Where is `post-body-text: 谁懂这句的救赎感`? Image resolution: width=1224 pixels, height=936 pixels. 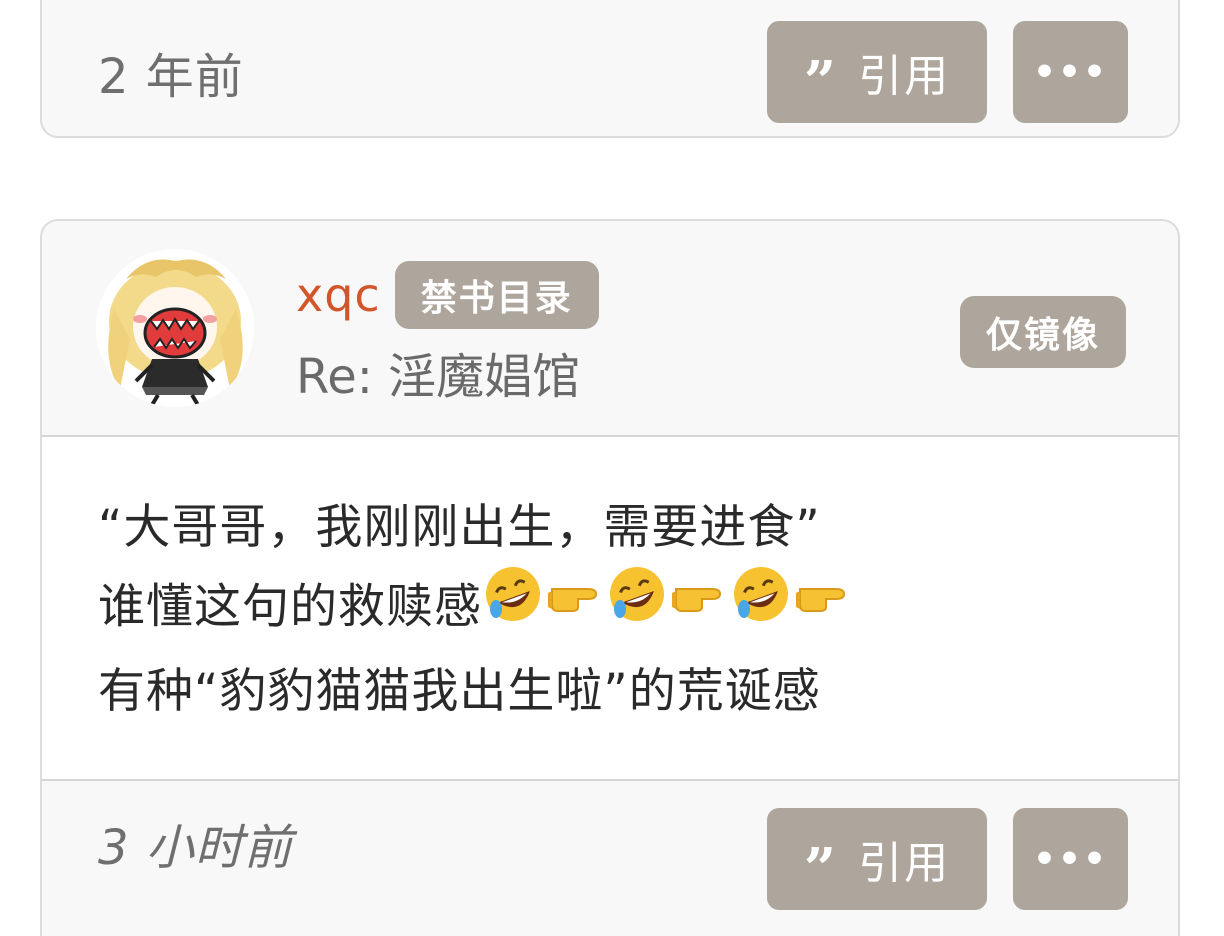 post-body-text: 谁懂这句的救赎感 is located at coordinates (290, 607).